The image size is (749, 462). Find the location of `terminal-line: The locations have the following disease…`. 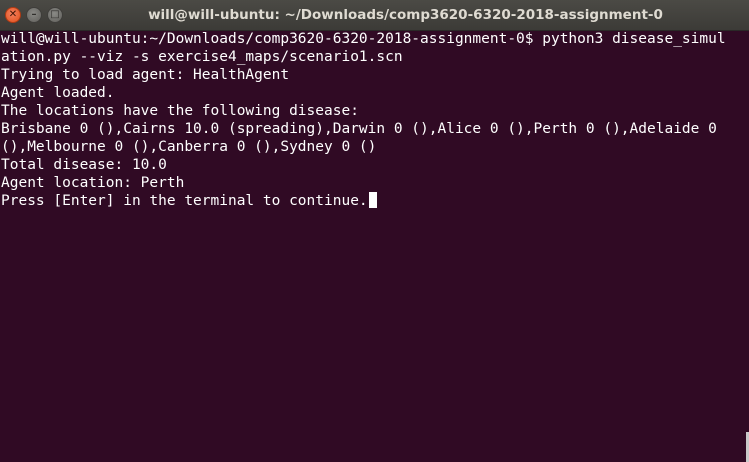

terminal-line: The locations have the following disease… is located at coordinates (180, 111).